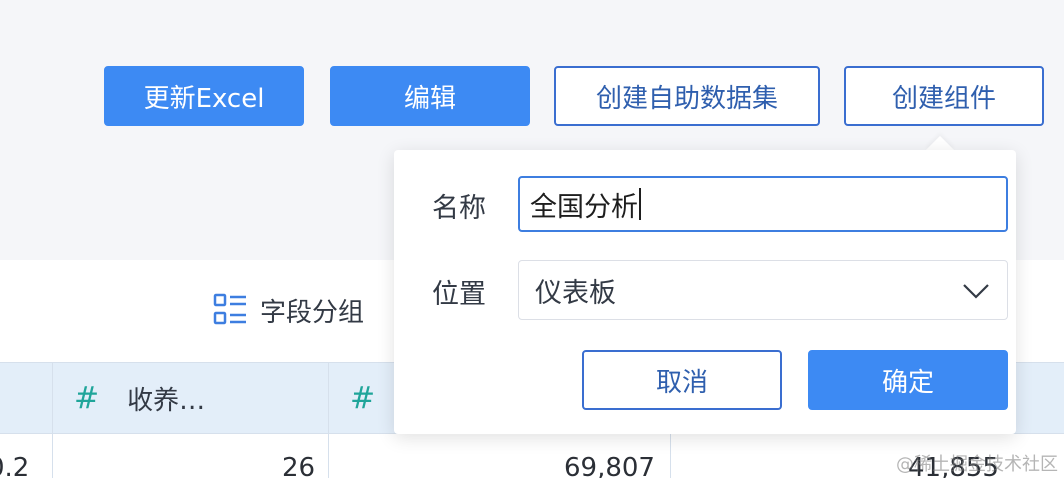 The width and height of the screenshot is (1064, 478). I want to click on position-select-value: 仪表板, so click(575, 293).